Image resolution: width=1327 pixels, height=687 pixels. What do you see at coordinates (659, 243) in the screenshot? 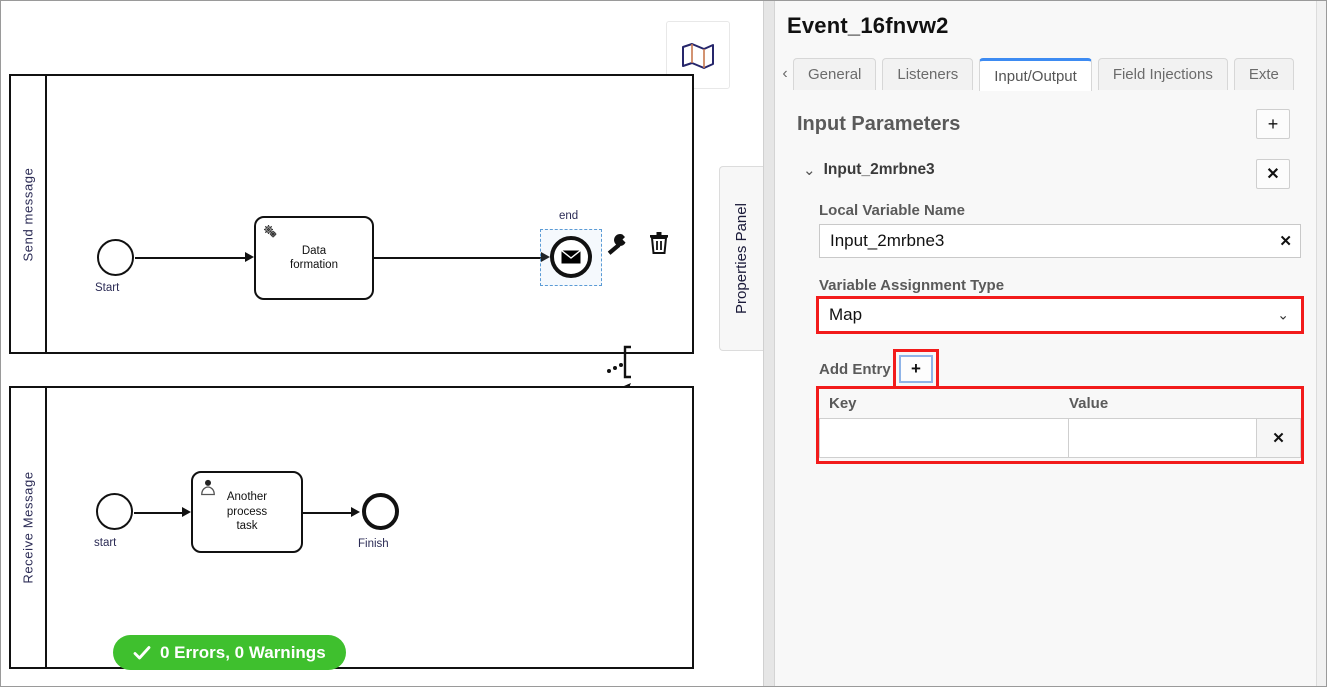
I see `trash-icon` at bounding box center [659, 243].